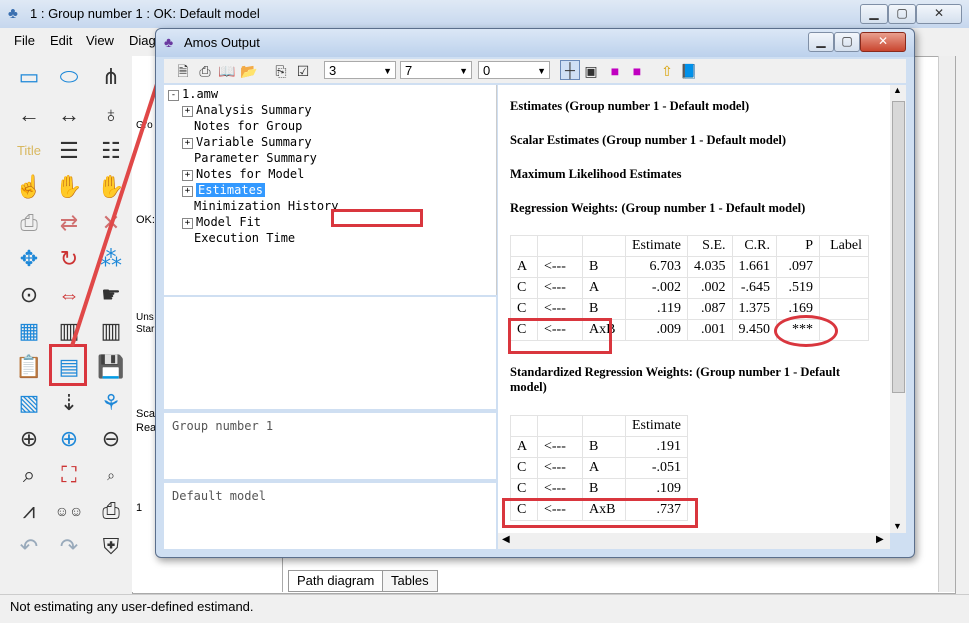 The height and width of the screenshot is (623, 969). Describe the element at coordinates (514, 70) in the screenshot. I see `rows-combo: 0 ▼` at that location.